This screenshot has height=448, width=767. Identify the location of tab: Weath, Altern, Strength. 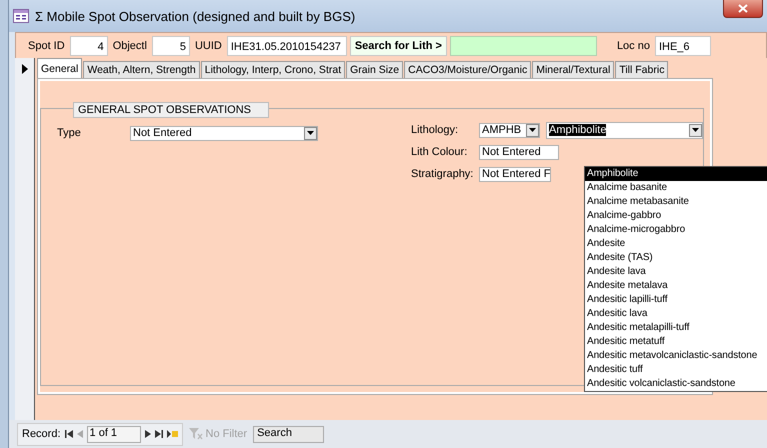
(141, 69).